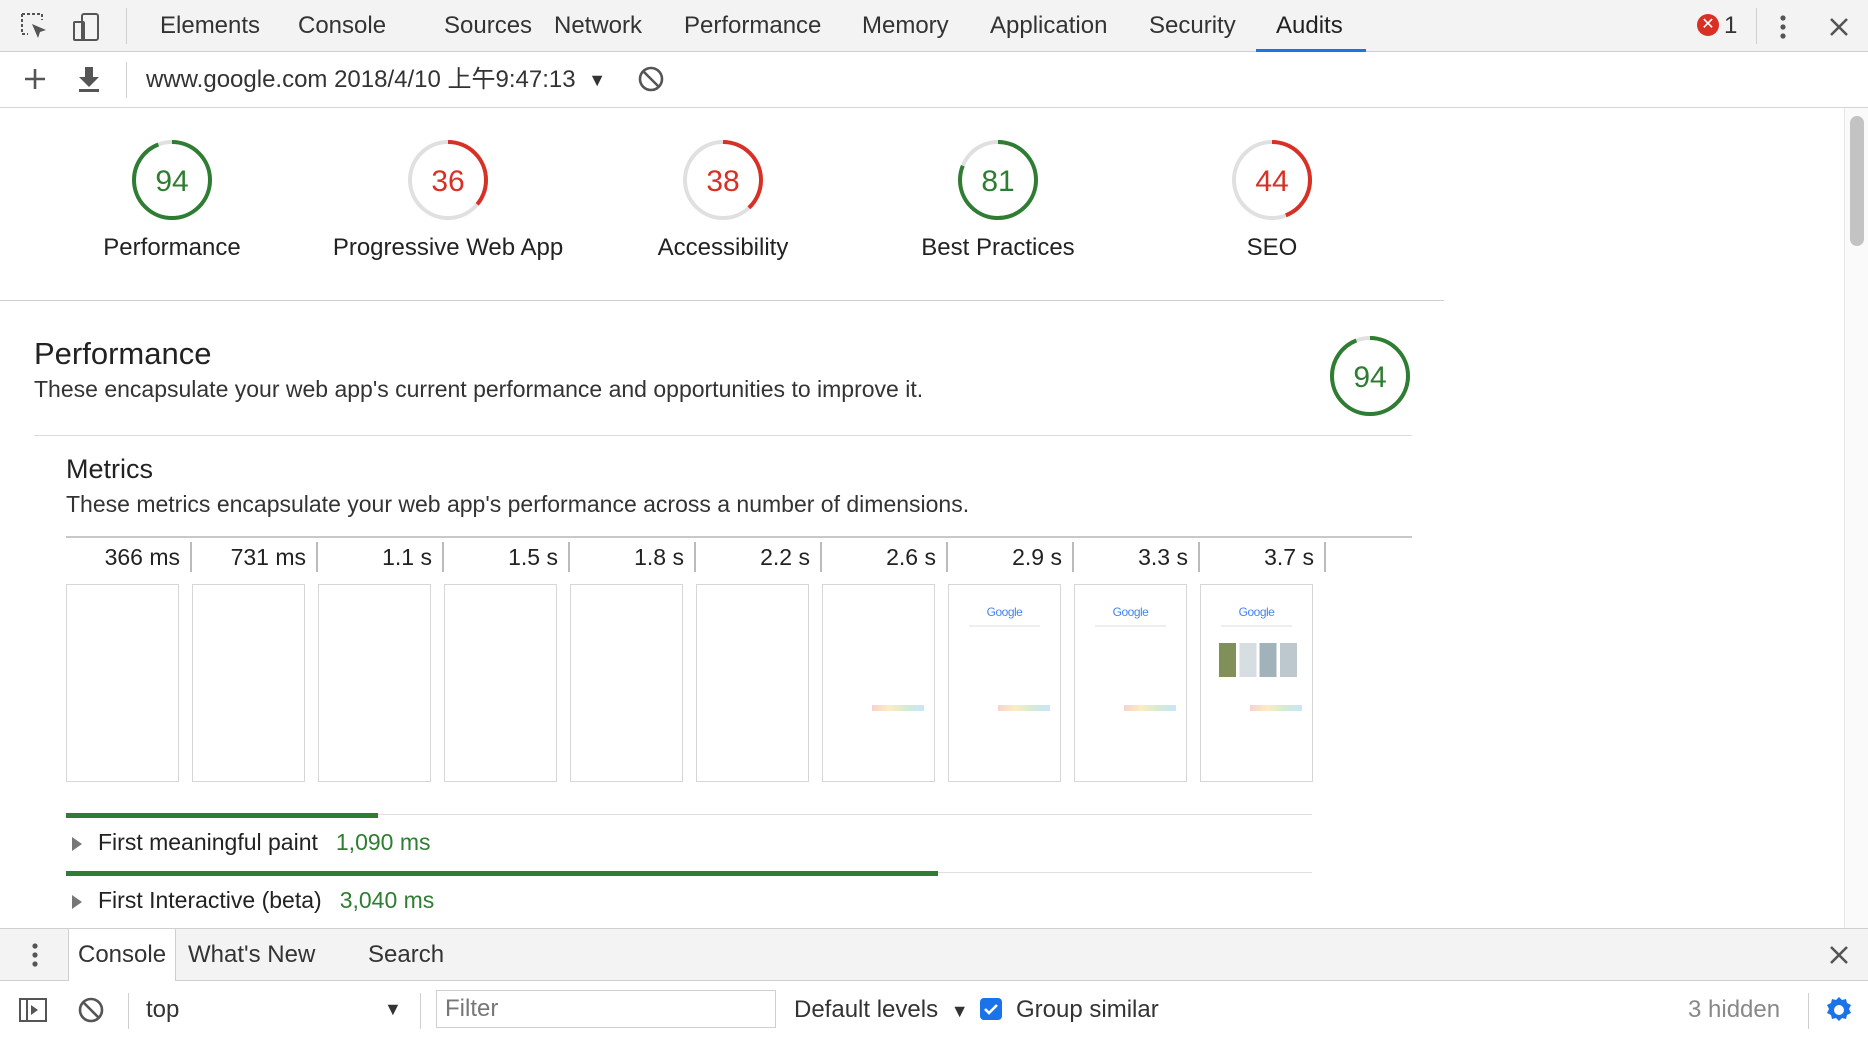 This screenshot has height=1038, width=1868. Describe the element at coordinates (507, 557) in the screenshot. I see `filmstrip-timing: 1.5 s` at that location.